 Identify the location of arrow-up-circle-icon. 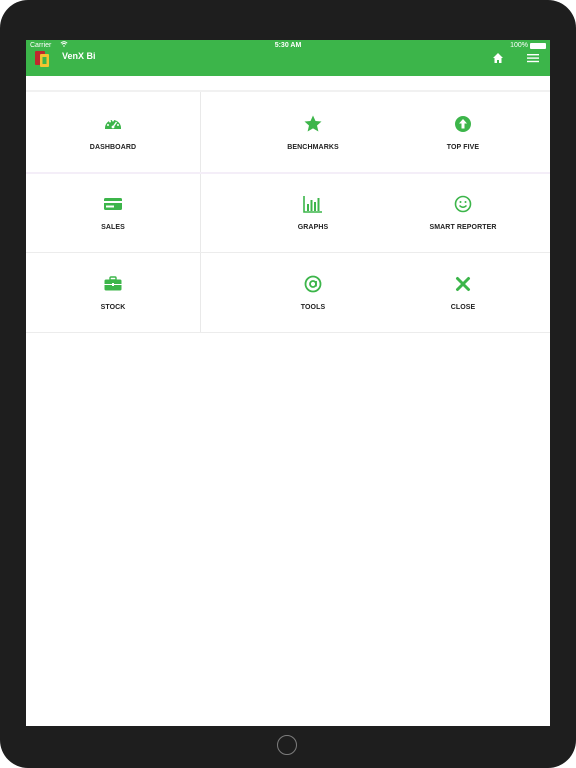
(463, 124).